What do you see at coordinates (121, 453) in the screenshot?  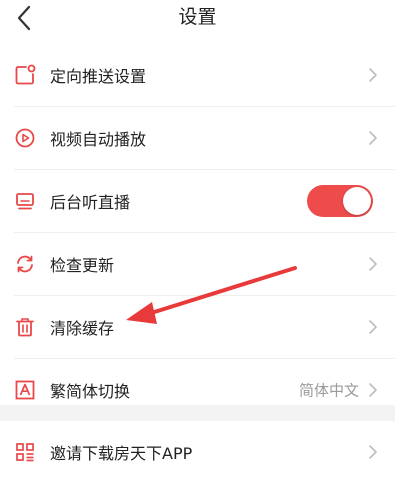 I see `settings-item-label: 邀请下载房天下APP` at bounding box center [121, 453].